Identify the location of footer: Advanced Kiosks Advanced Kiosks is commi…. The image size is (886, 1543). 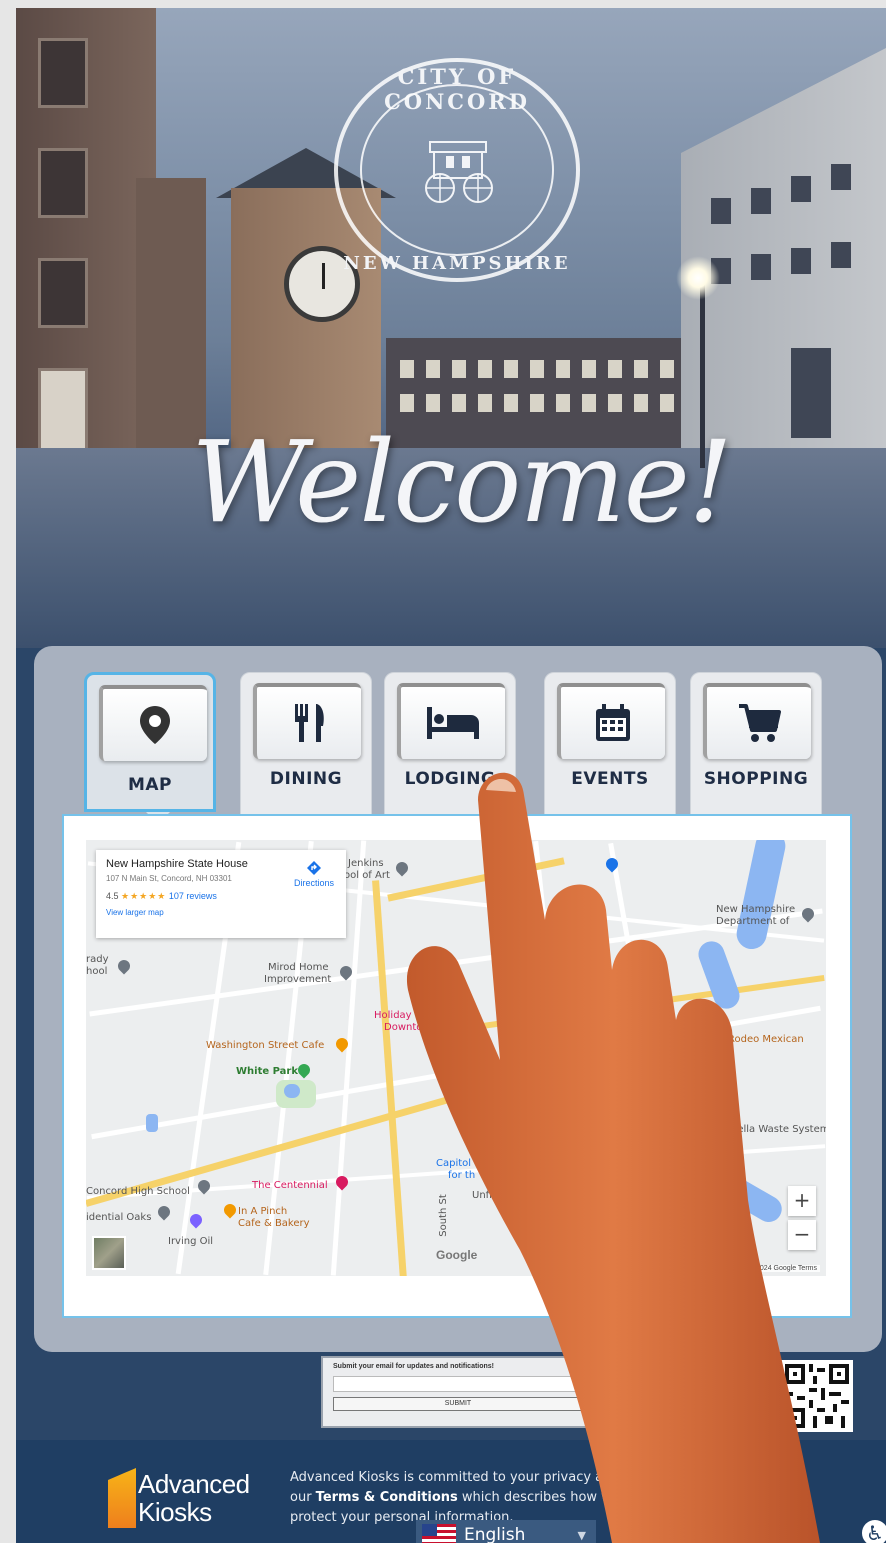
(451, 1491).